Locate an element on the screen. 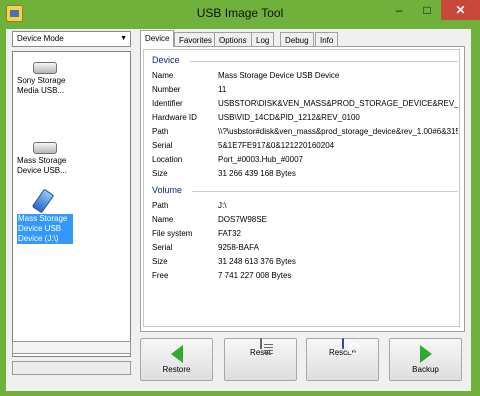 This screenshot has width=480, height=396. info-label: Identifier is located at coordinates (167, 103).